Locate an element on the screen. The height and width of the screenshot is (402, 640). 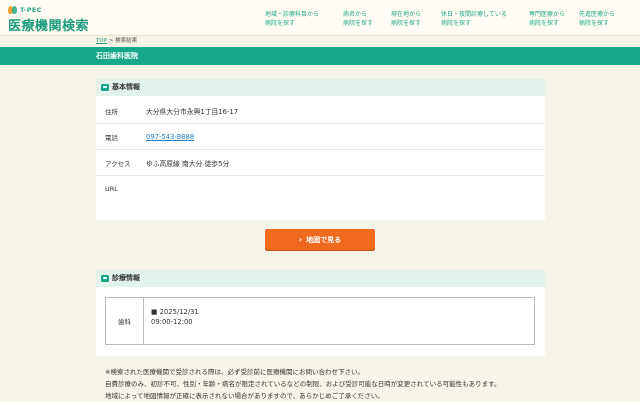
access-row: アクセス ゆふ高原線 南大分 徒歩5分 is located at coordinates (320, 163).